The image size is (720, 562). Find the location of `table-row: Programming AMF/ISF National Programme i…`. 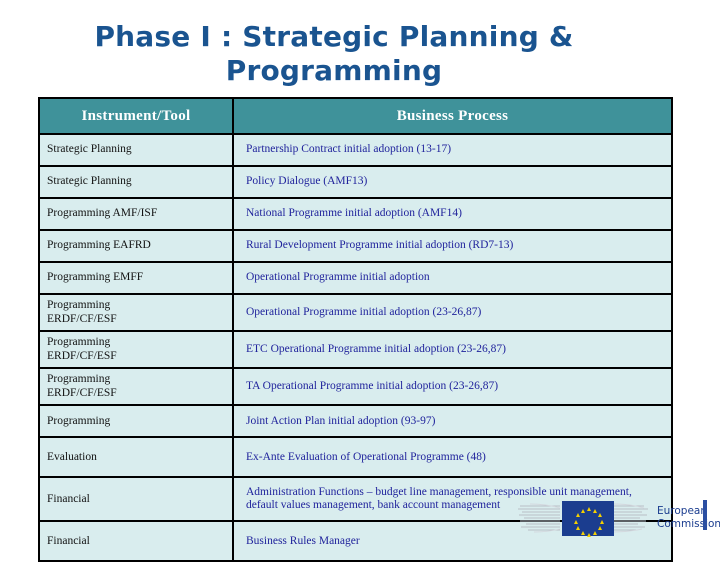

table-row: Programming AMF/ISF National Programme i… is located at coordinates (355, 214).